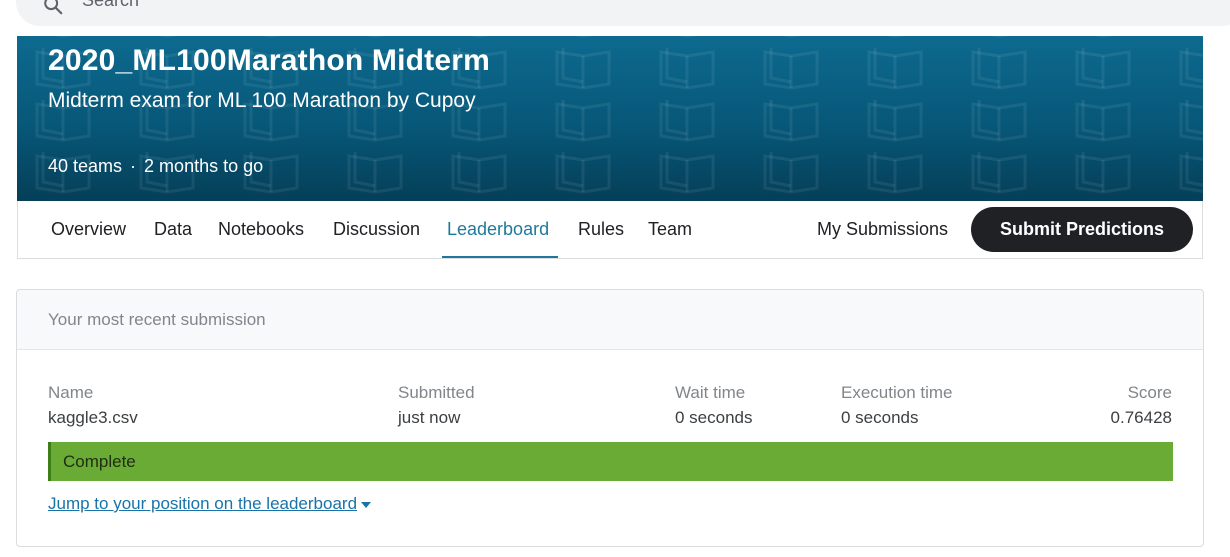 This screenshot has width=1230, height=557. What do you see at coordinates (436, 392) in the screenshot?
I see `submitted-column-label: Submitted` at bounding box center [436, 392].